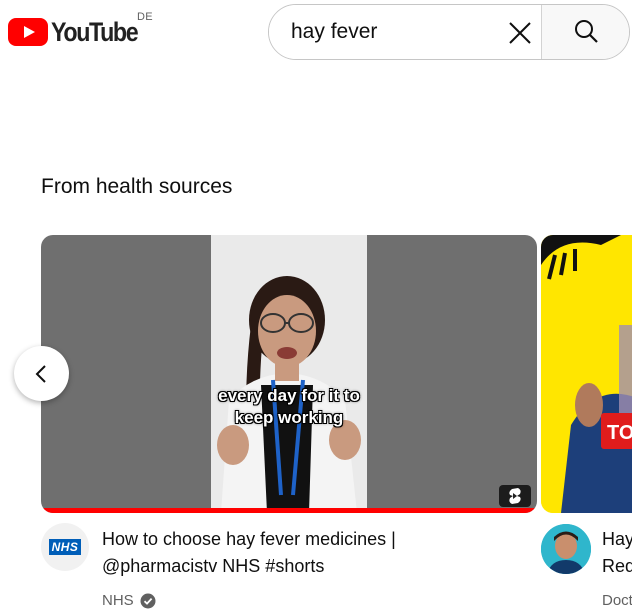 The height and width of the screenshot is (614, 632). I want to click on carousel-prev-button, so click(41, 373).